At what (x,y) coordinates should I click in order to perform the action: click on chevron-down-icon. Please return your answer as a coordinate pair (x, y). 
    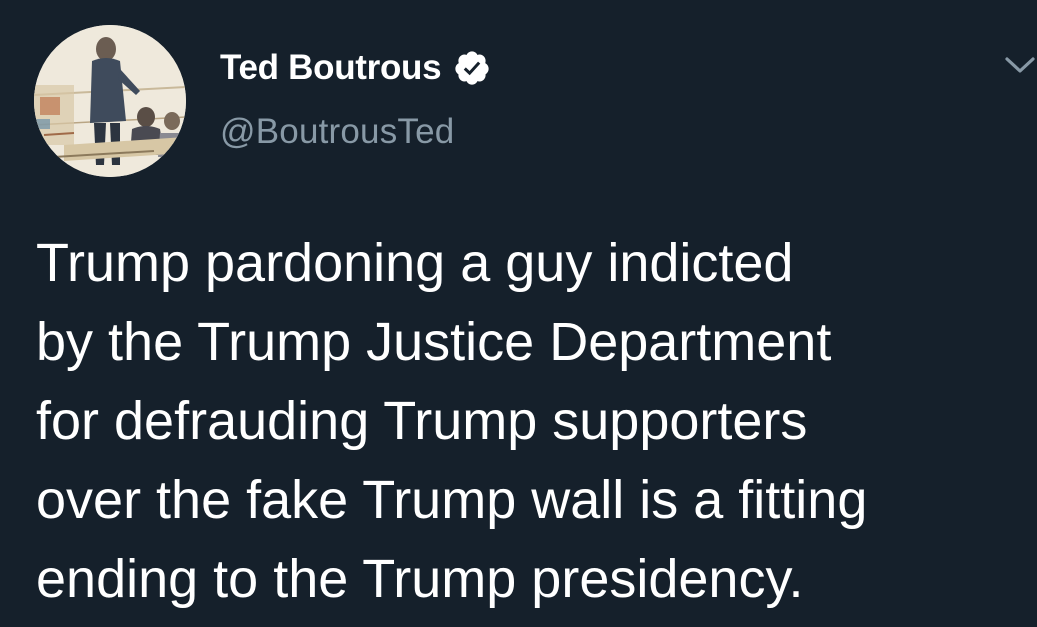
    Looking at the image, I should click on (1020, 65).